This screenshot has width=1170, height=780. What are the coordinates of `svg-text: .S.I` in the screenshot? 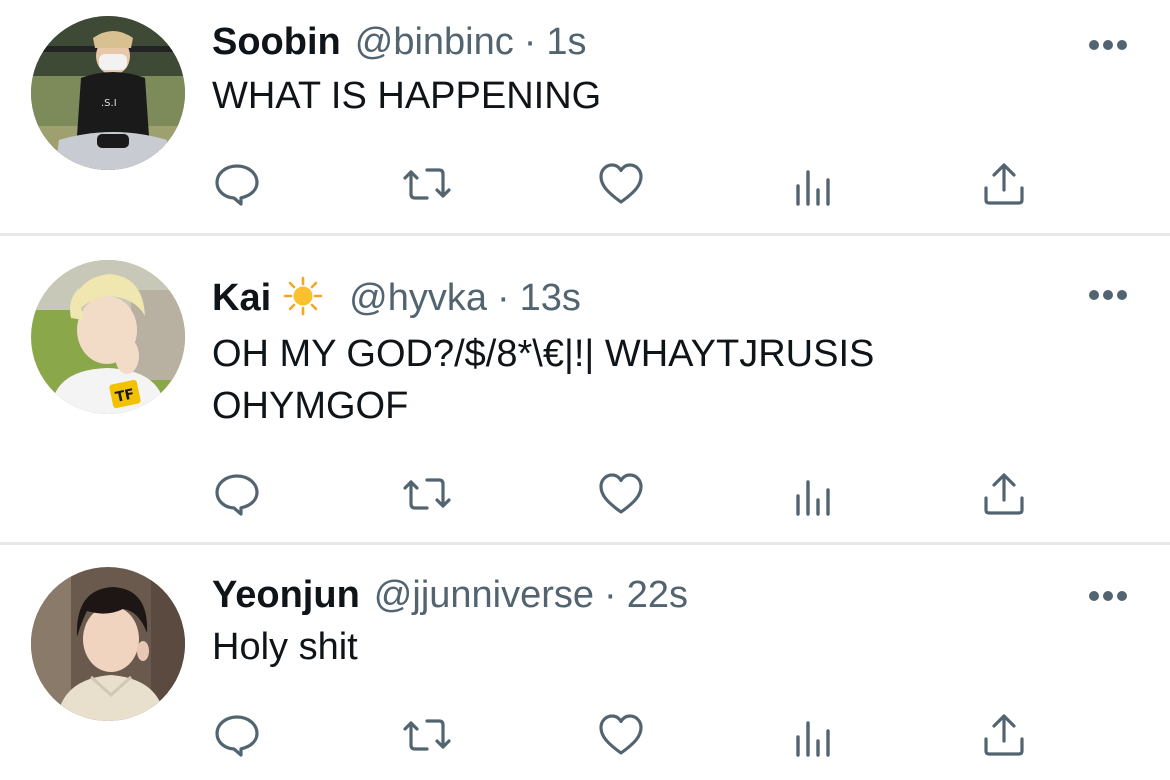 It's located at (109, 103).